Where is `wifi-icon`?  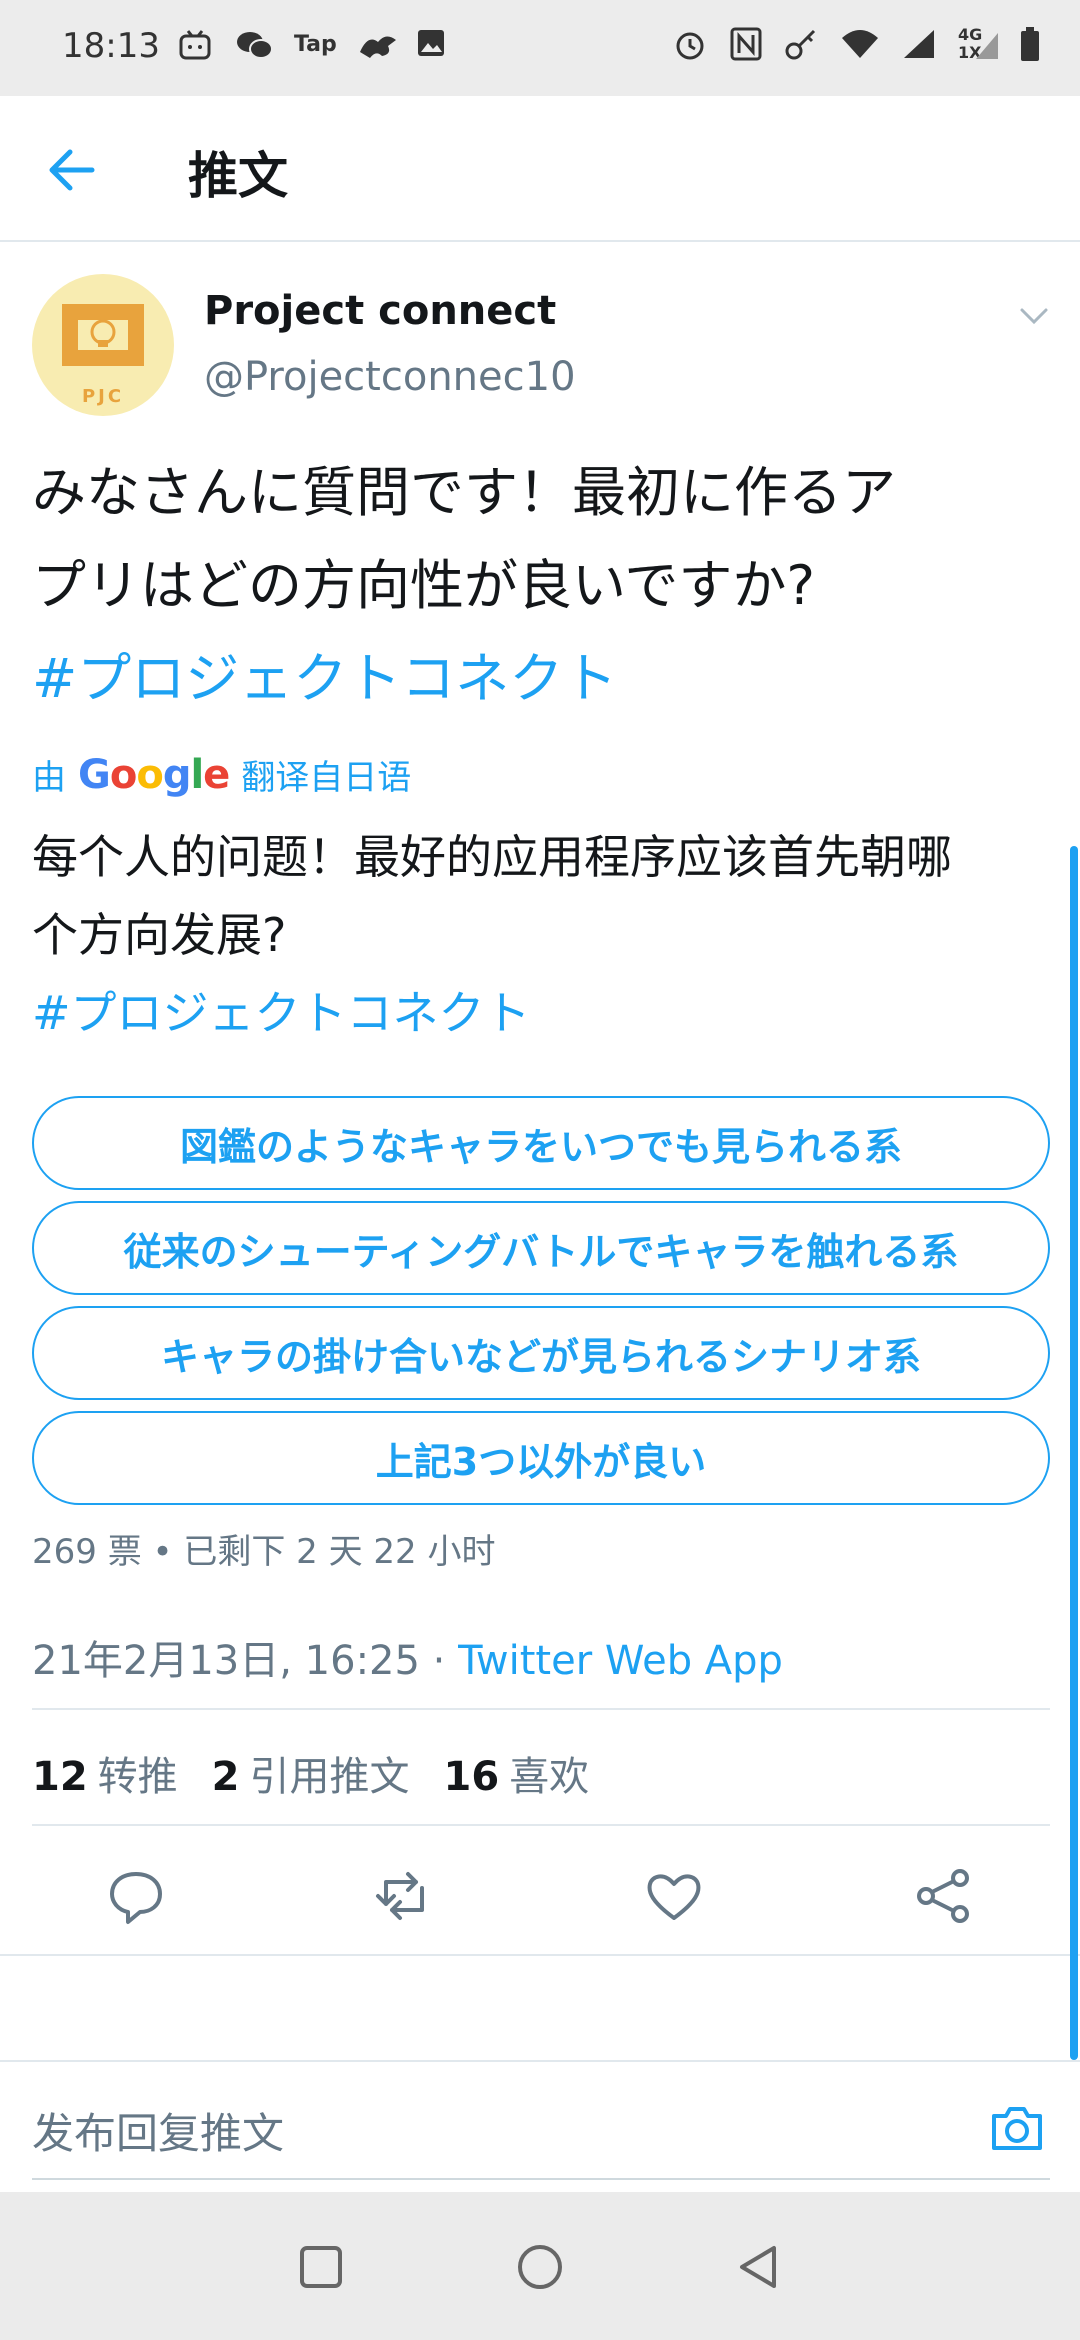 wifi-icon is located at coordinates (860, 46).